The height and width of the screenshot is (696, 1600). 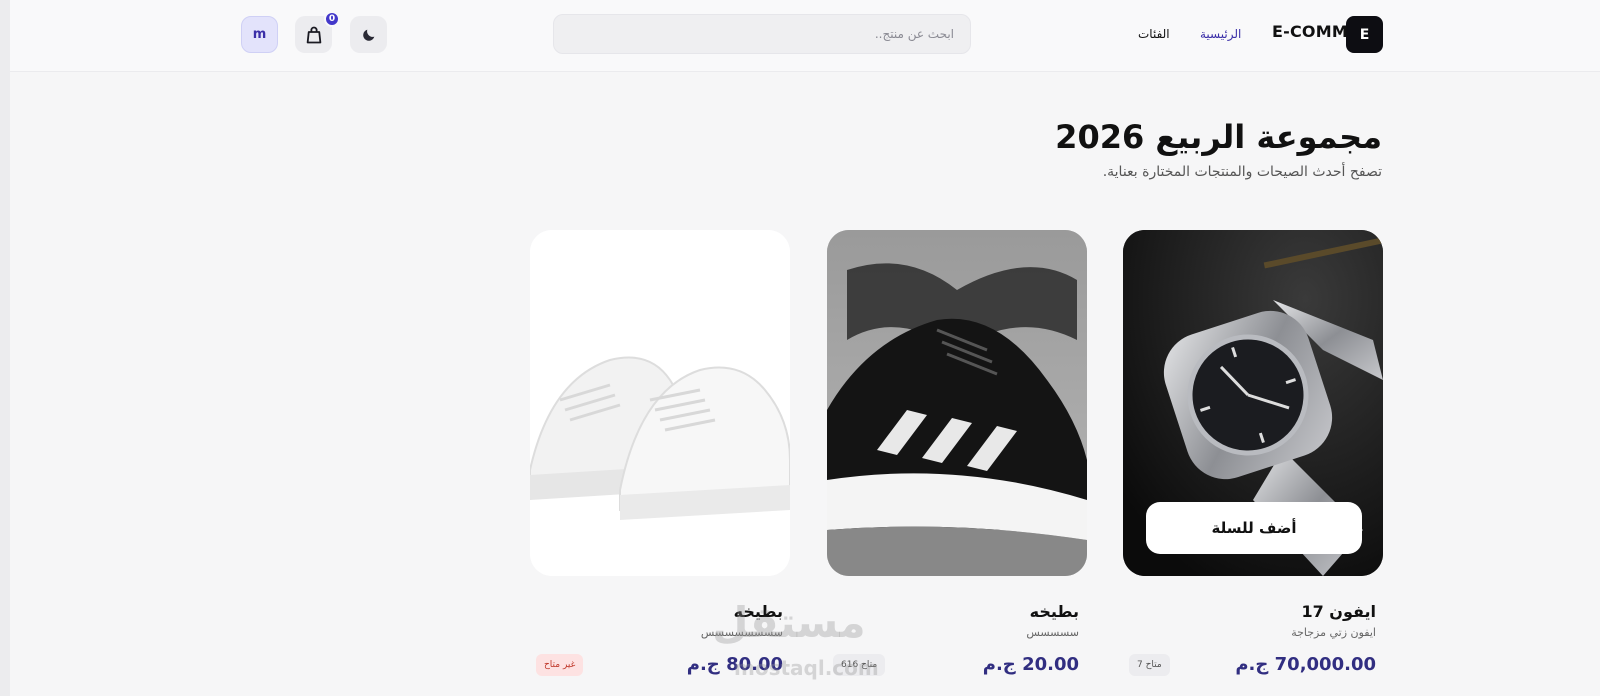 What do you see at coordinates (734, 664) in the screenshot?
I see `product-price: 80.00 ج.م` at bounding box center [734, 664].